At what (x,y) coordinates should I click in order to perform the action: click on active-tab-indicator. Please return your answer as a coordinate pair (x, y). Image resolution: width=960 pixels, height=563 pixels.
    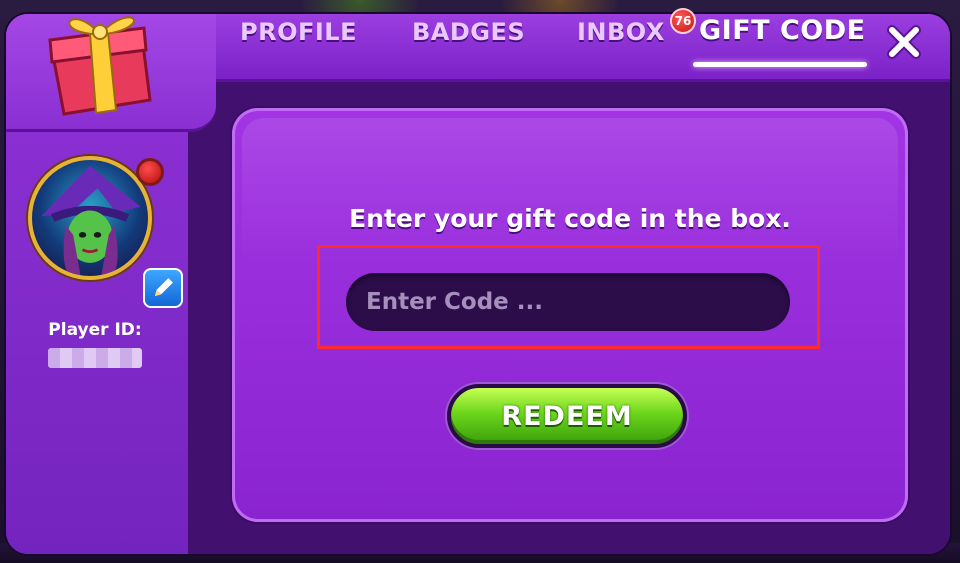
    Looking at the image, I should click on (780, 64).